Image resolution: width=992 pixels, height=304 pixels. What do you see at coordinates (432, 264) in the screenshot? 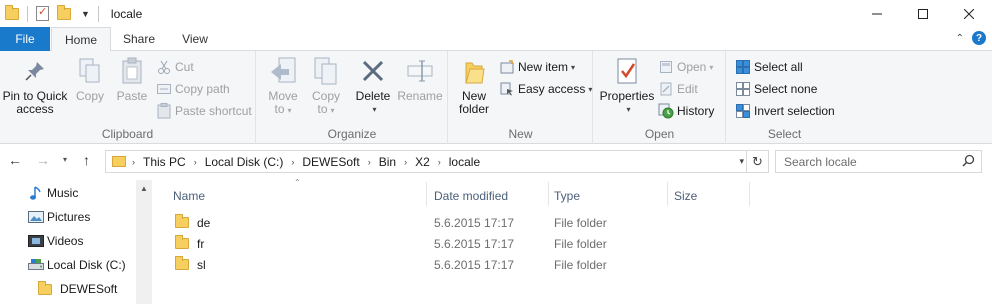
I see `file-row: sl 5.6.2015 17:17 File folder` at bounding box center [432, 264].